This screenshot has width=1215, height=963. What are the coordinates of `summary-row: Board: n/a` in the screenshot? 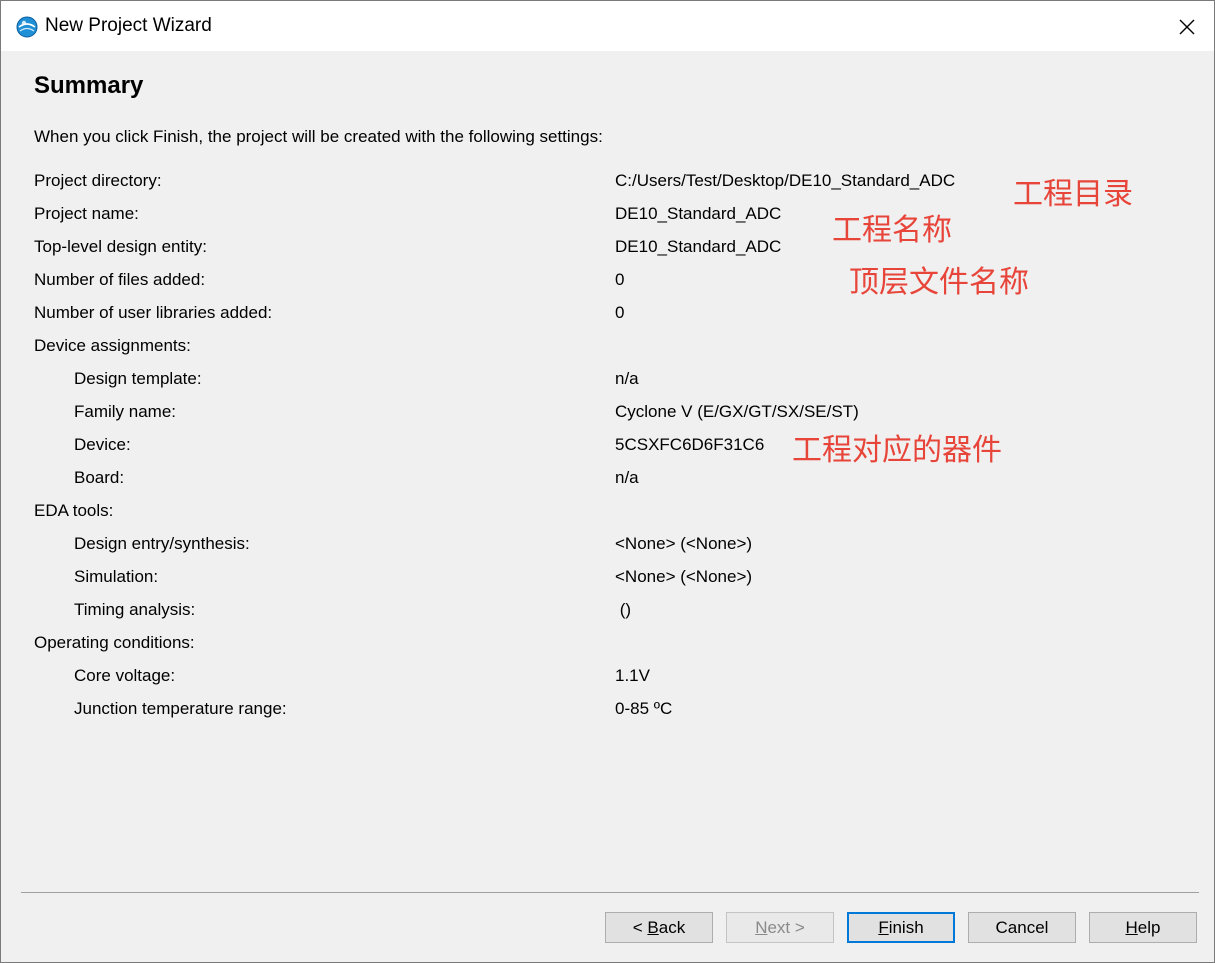 It's located at (501, 484).